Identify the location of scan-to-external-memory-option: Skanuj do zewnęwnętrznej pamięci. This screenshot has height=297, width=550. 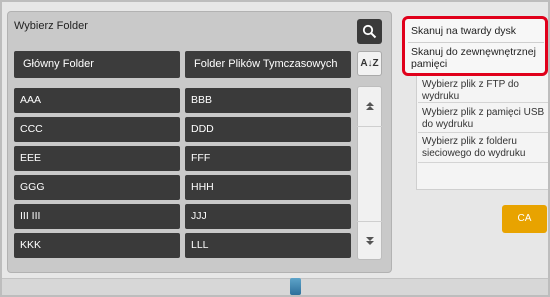
(476, 58).